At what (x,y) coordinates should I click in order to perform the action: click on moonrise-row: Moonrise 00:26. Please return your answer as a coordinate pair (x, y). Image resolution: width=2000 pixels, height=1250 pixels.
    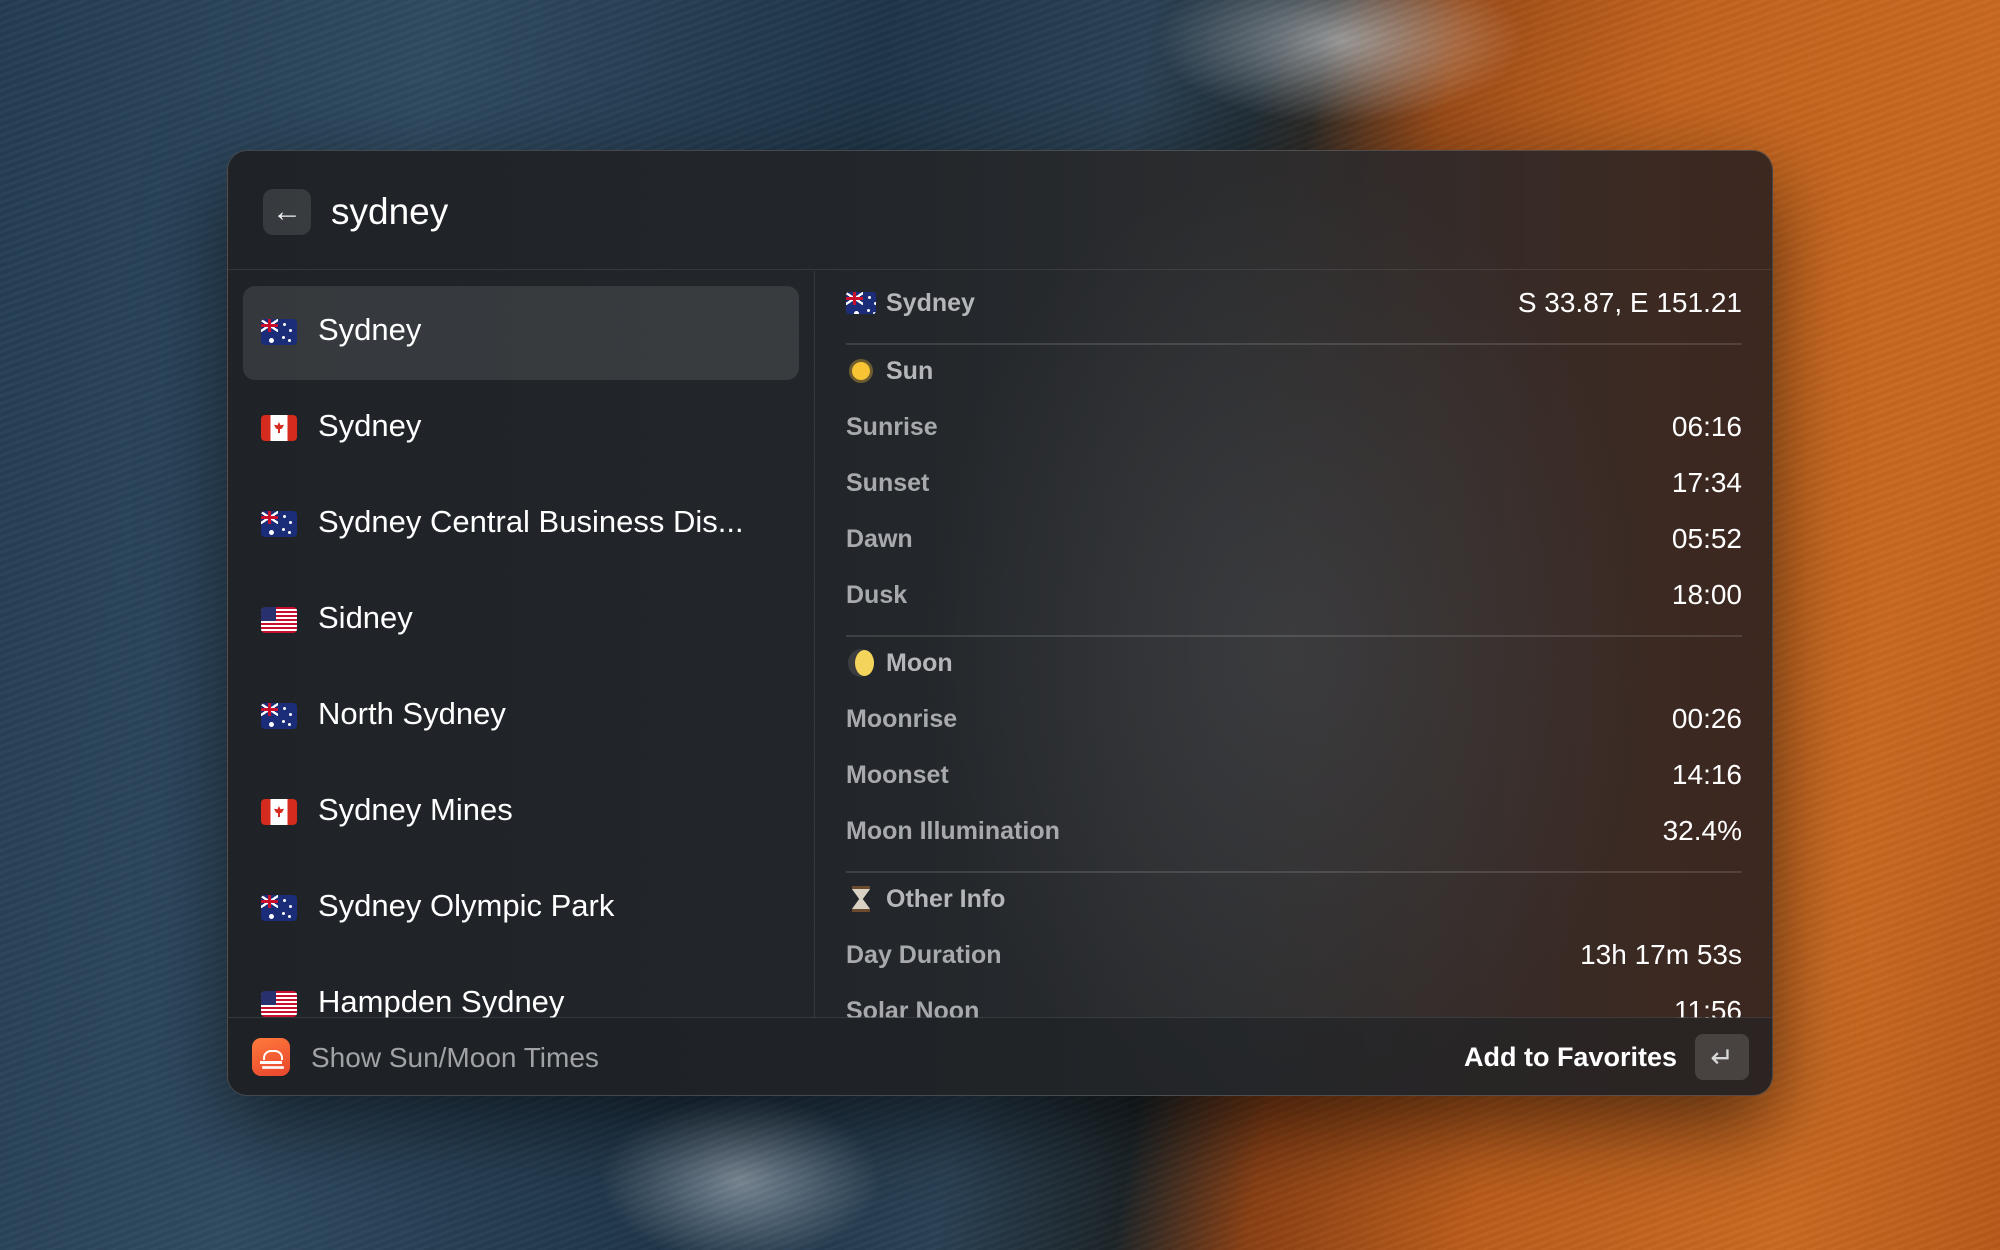
    Looking at the image, I should click on (1294, 719).